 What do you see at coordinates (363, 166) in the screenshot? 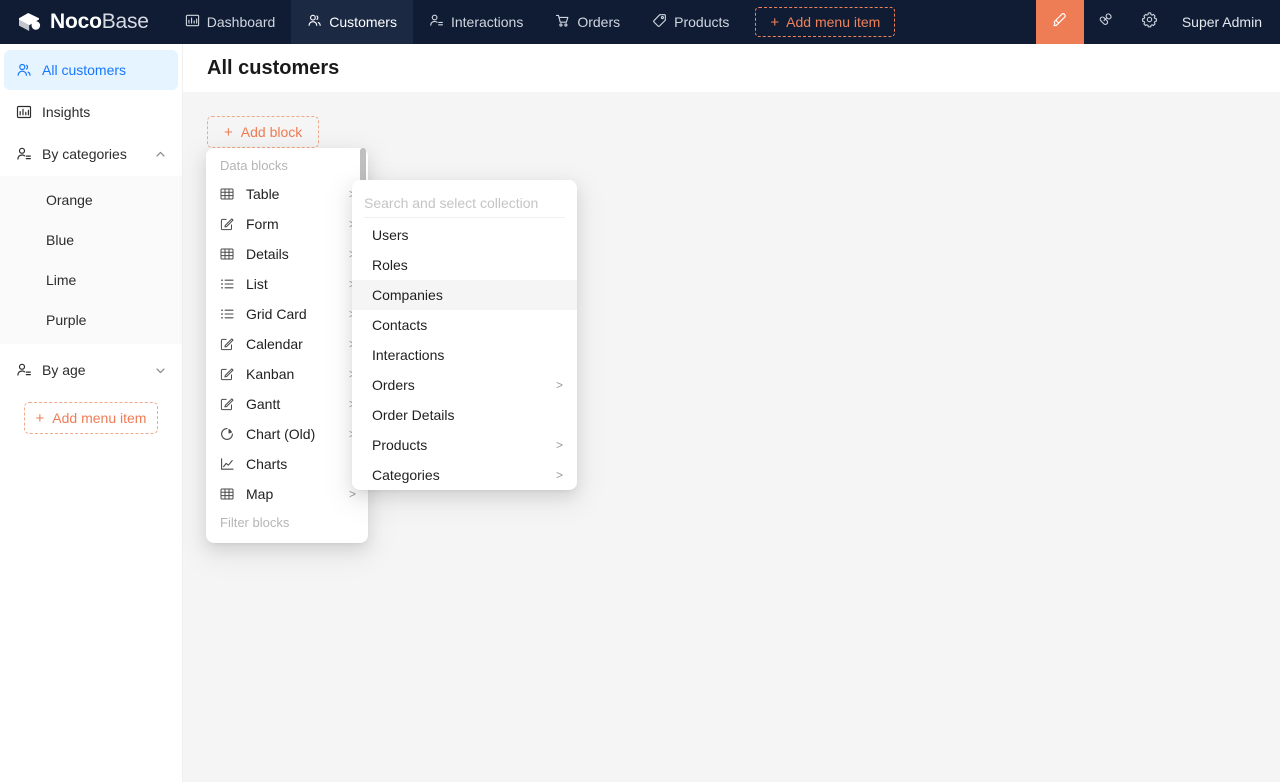
I see `block-menu-scrollbar` at bounding box center [363, 166].